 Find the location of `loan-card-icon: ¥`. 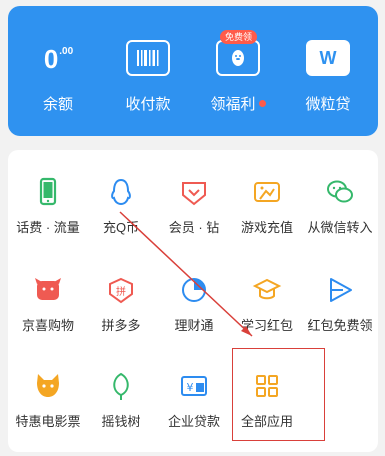

loan-card-icon: ¥ is located at coordinates (194, 386).